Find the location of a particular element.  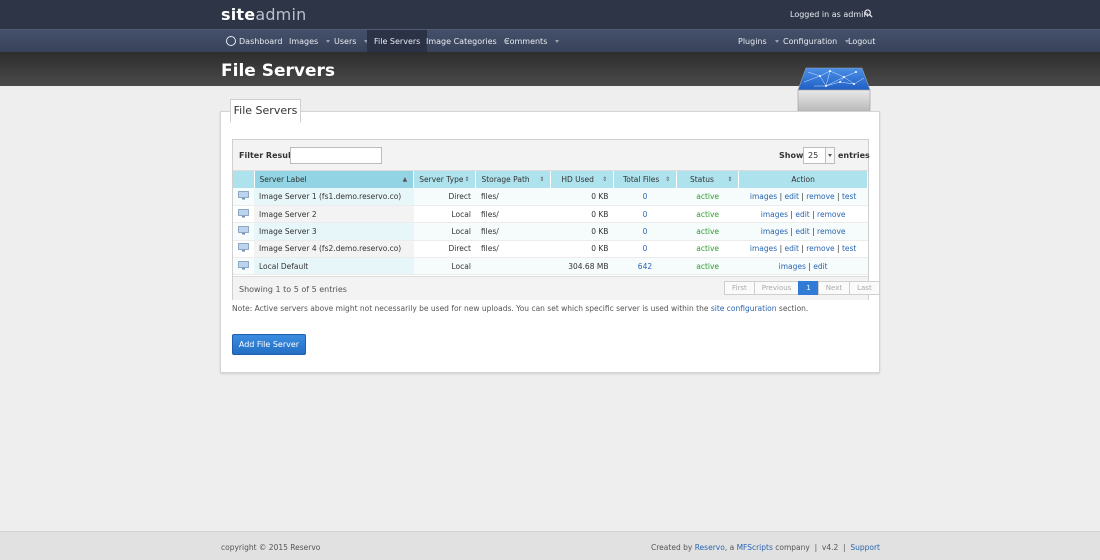

col-server-type: Server Type ⇕ is located at coordinates (445, 179).